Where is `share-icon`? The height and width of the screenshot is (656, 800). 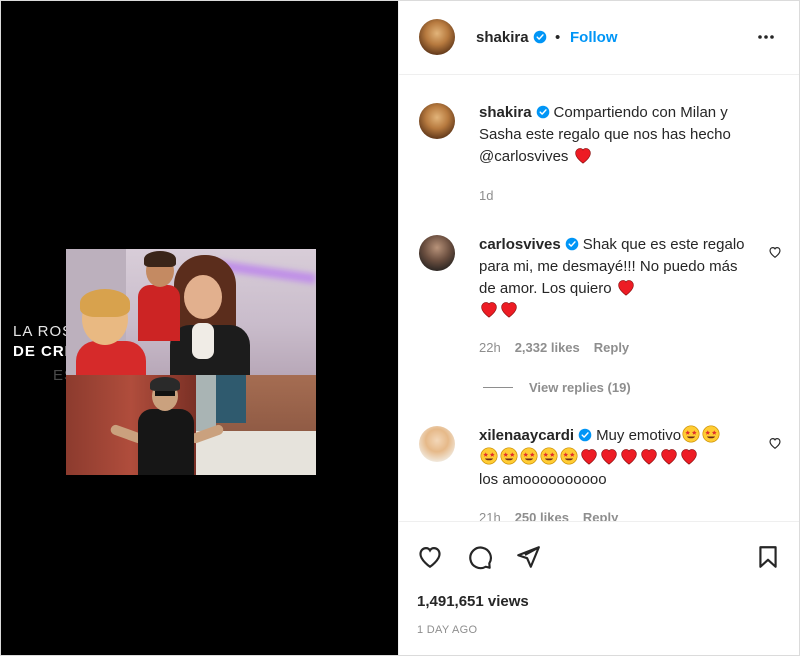
share-icon is located at coordinates (528, 557).